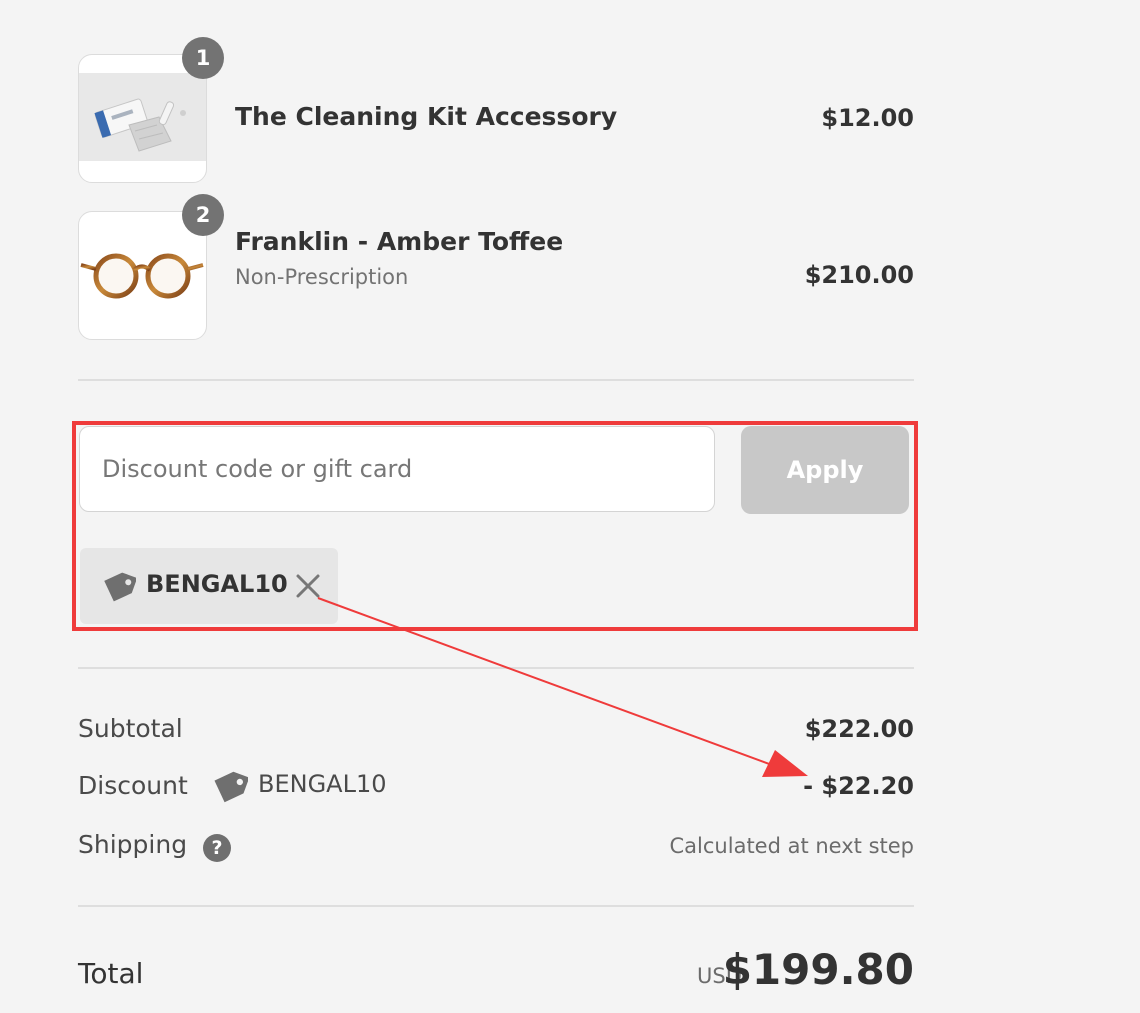 This screenshot has height=1013, width=1140. Describe the element at coordinates (399, 241) in the screenshot. I see `product-name: Franklin - Amber Toffee` at that location.